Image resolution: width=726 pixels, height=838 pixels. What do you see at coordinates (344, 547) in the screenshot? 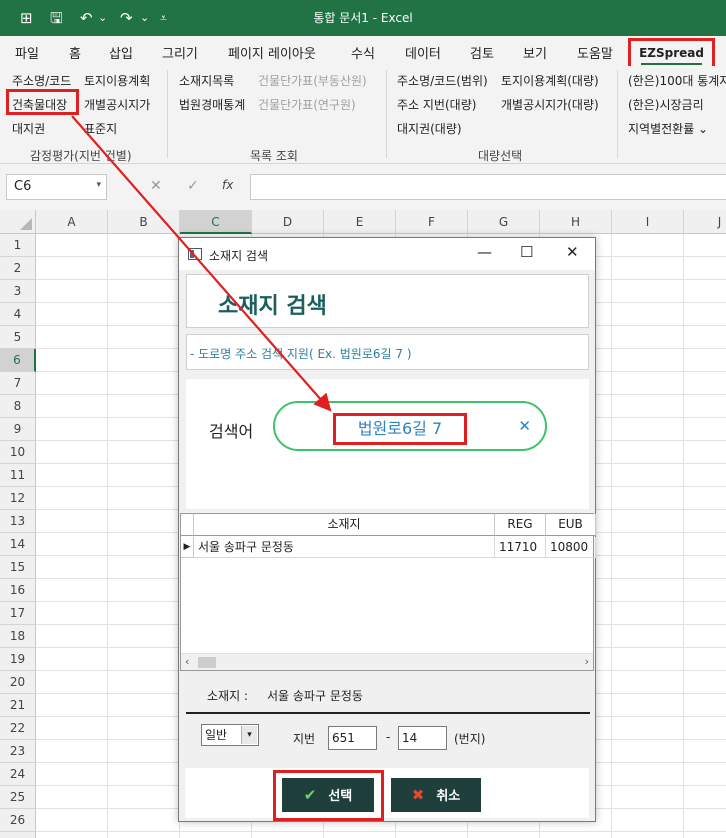
I see `table-cell-location: 서울 송파구 문정동` at bounding box center [344, 547].